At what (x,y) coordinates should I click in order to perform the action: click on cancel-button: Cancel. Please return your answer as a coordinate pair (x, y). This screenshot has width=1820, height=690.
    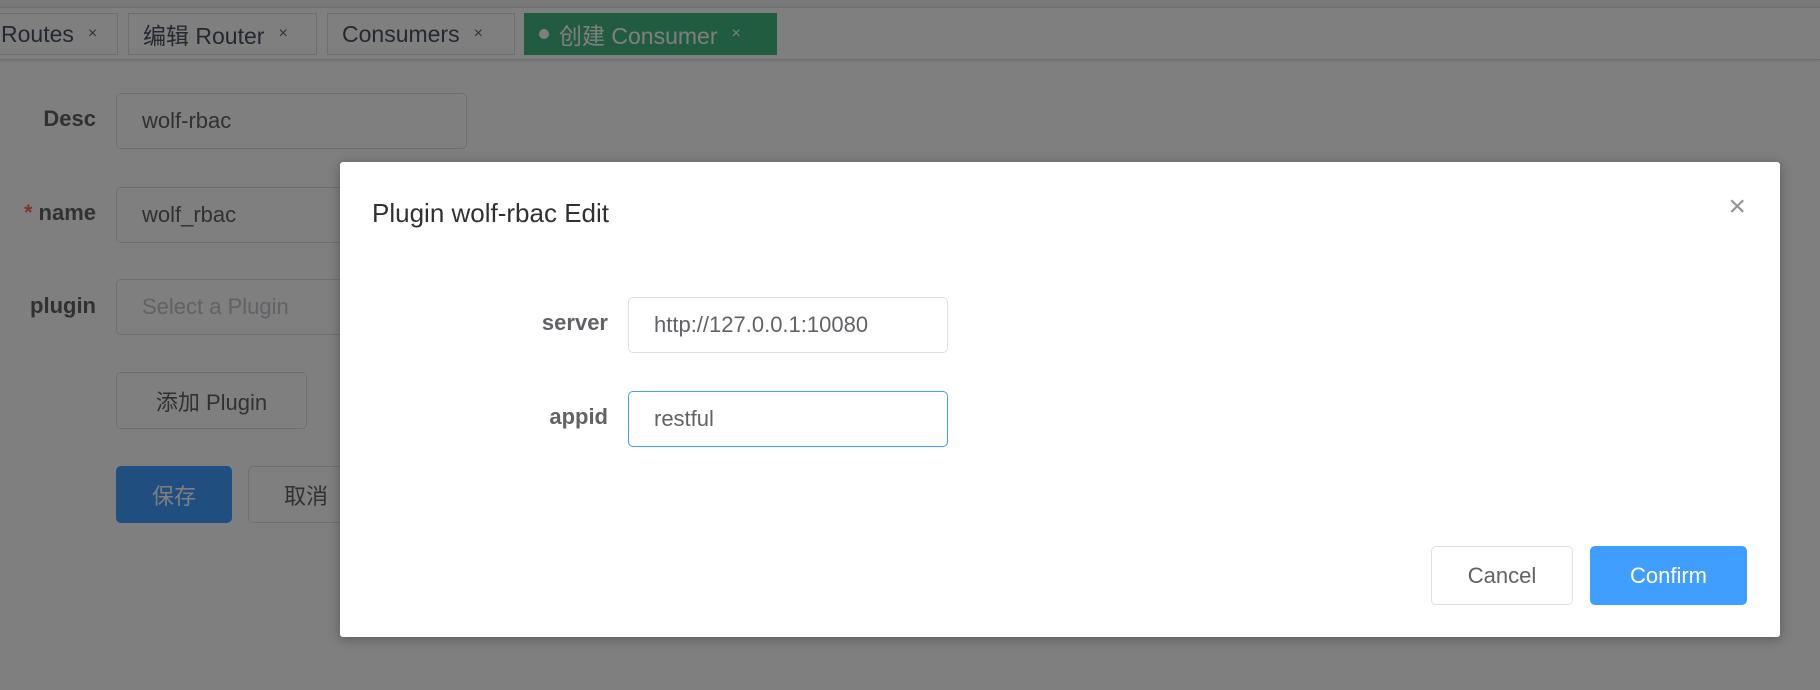
    Looking at the image, I should click on (1502, 575).